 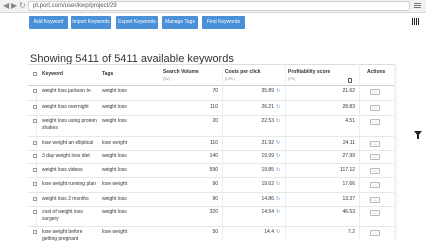 I want to click on cpc-cell: 35.89, so click(x=267, y=91).